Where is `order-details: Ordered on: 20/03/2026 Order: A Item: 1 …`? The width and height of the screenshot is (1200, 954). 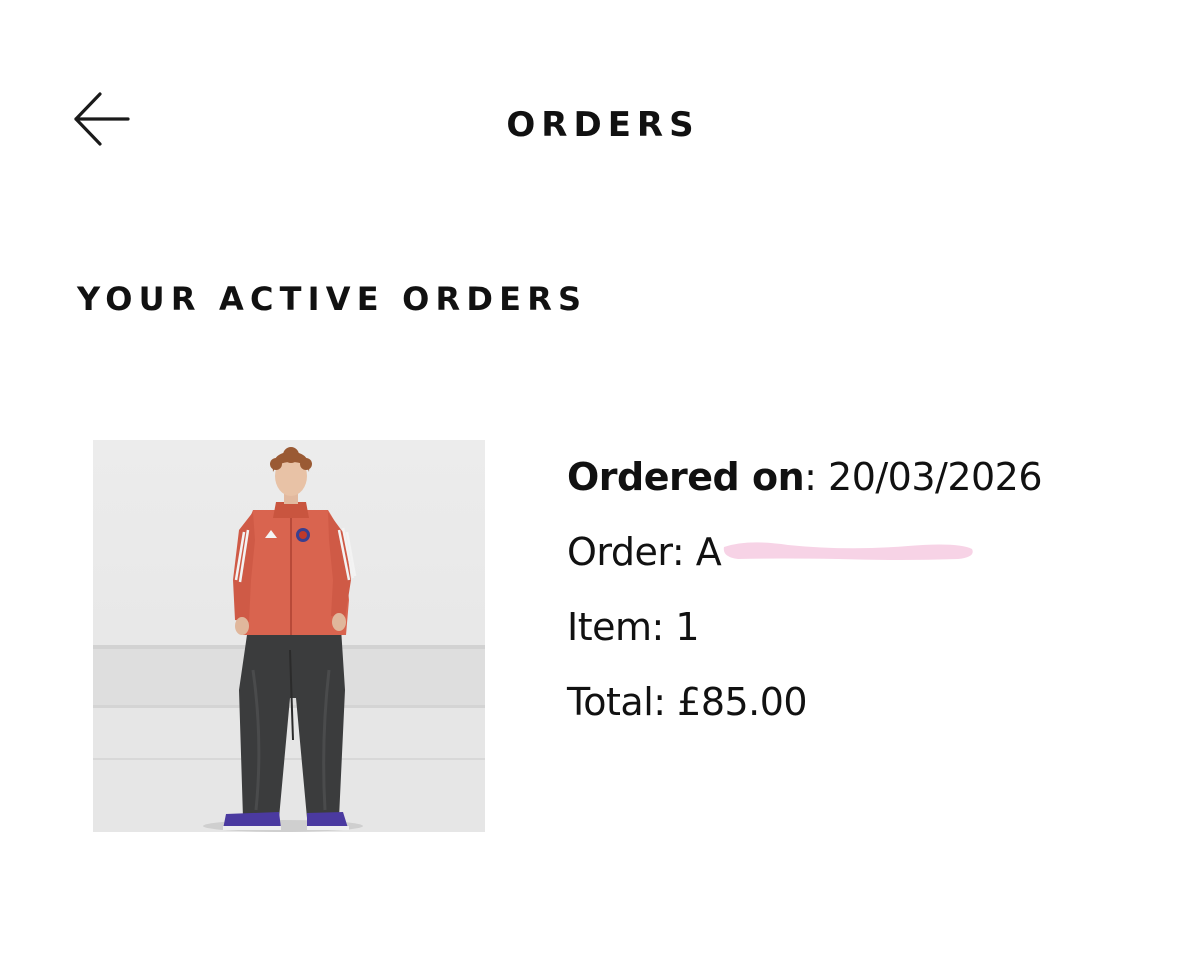 order-details: Ordered on: 20/03/2026 Order: A Item: 1 … is located at coordinates (837, 590).